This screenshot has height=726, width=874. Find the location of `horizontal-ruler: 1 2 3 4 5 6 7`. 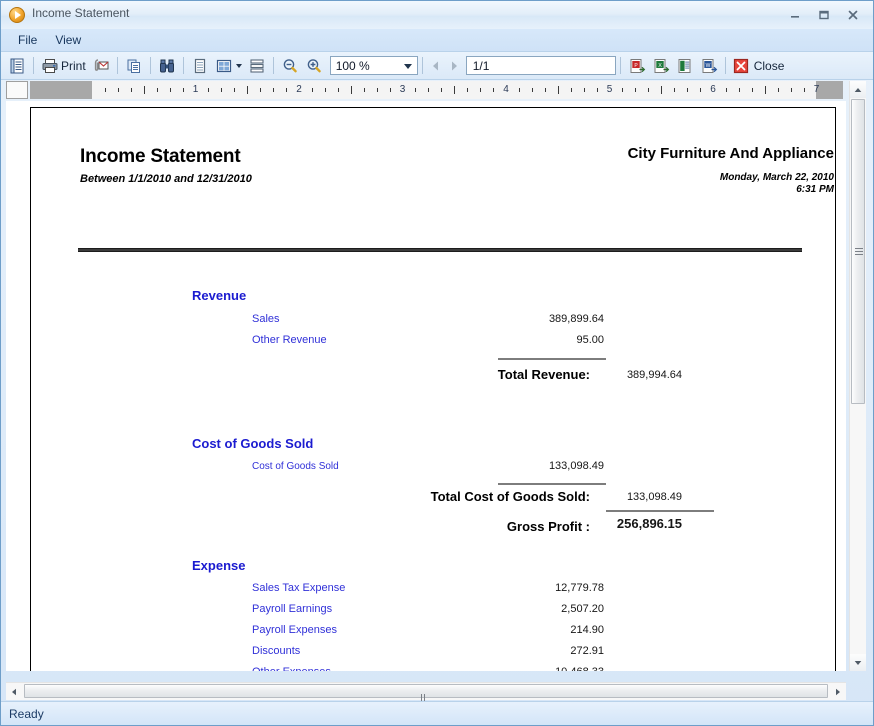

horizontal-ruler: 1 2 3 4 5 6 7 is located at coordinates (436, 90).